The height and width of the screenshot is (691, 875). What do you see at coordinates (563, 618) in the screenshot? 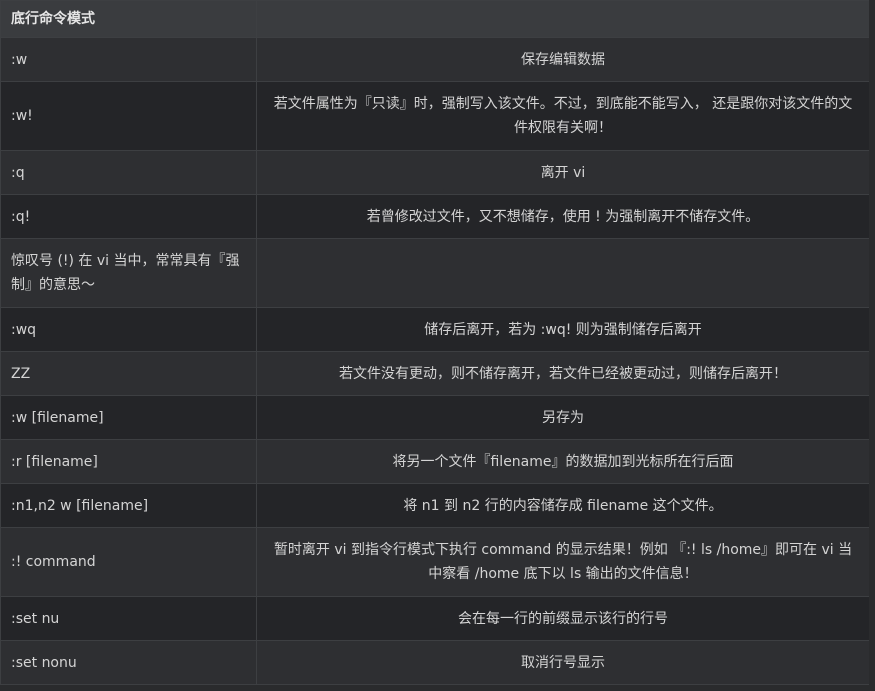
I see `description-cell: 会在每一行的前缀显示该行的行号` at bounding box center [563, 618].